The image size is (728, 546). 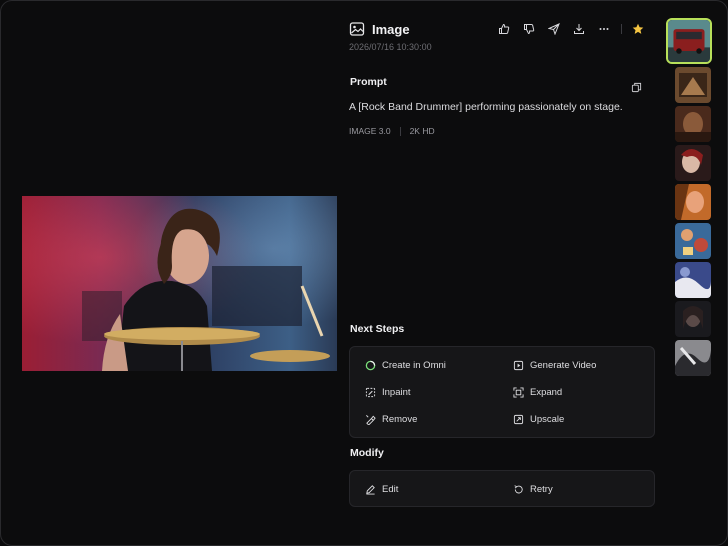 I want to click on generated-image-viewer, so click(x=179, y=283).